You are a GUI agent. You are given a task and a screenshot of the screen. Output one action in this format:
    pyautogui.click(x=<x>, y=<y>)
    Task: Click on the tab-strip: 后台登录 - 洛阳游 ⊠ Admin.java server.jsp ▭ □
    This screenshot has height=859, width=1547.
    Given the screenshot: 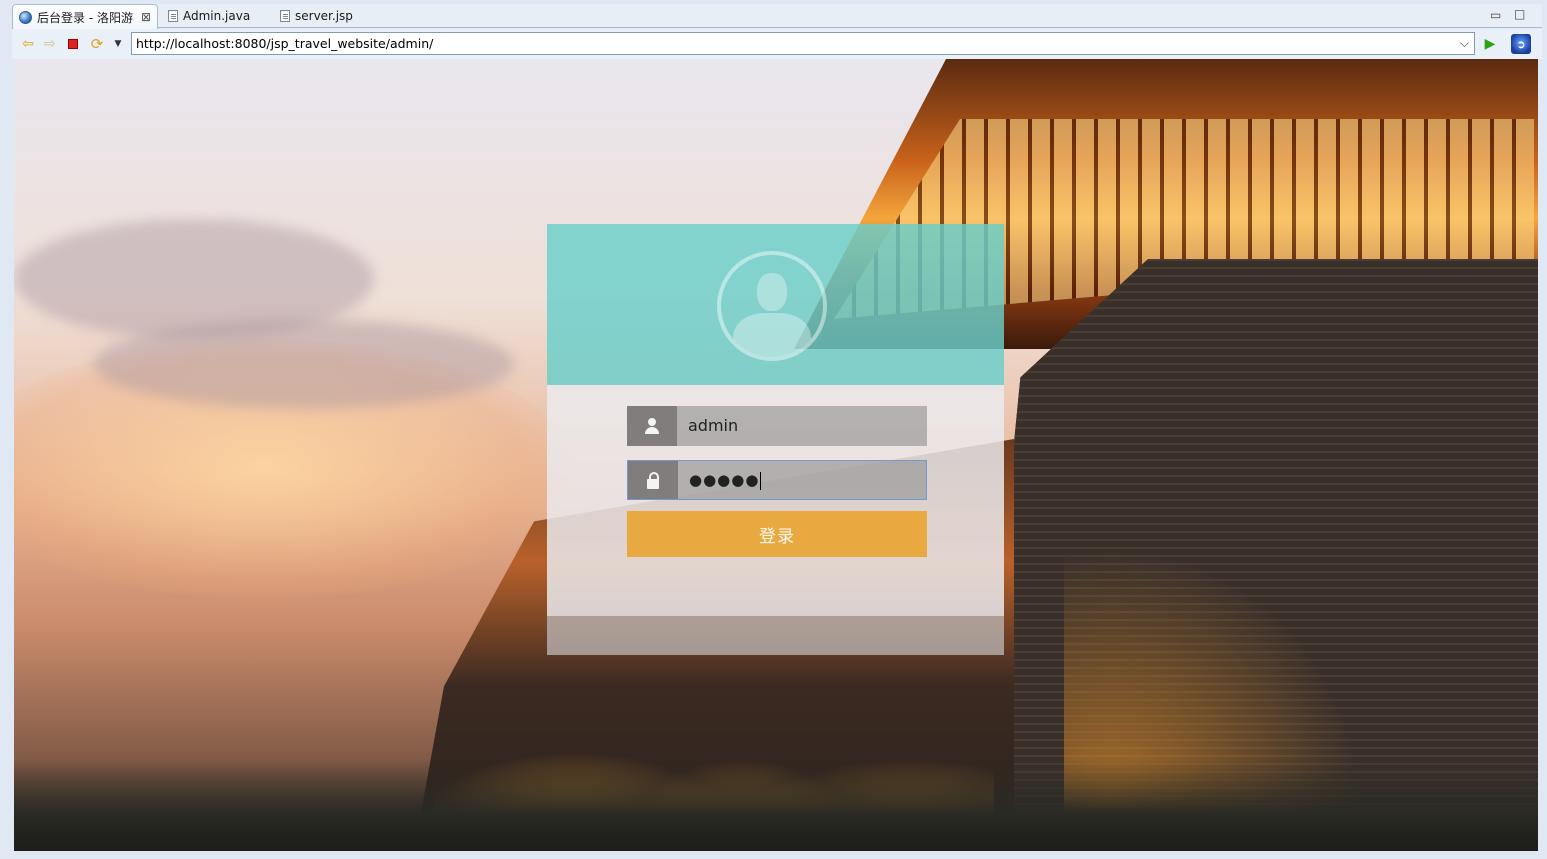 What is the action you would take?
    pyautogui.click(x=777, y=16)
    